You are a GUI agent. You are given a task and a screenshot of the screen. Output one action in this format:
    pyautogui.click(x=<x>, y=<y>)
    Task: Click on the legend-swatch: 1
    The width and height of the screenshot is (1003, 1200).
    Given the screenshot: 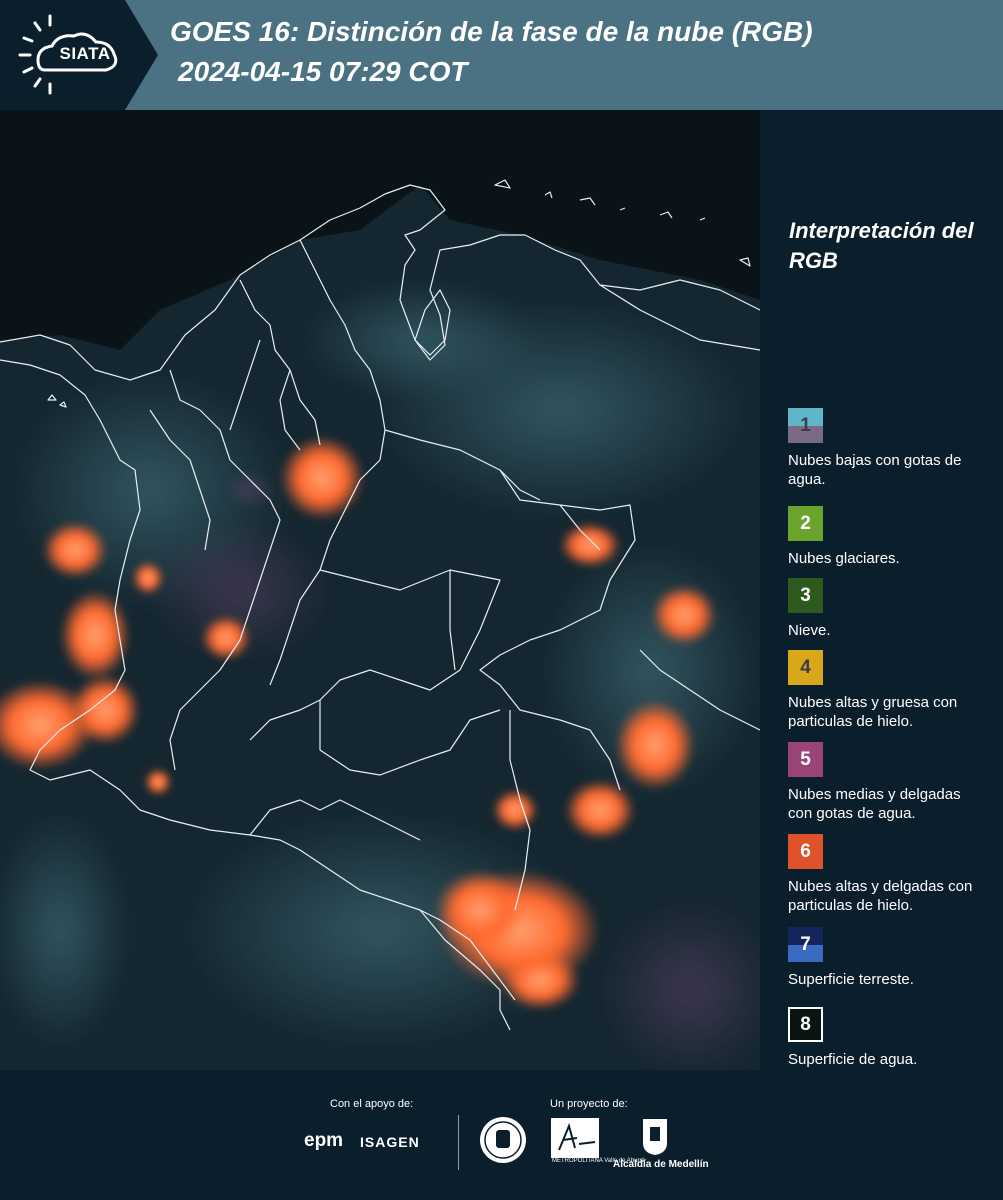 What is the action you would take?
    pyautogui.click(x=805, y=425)
    